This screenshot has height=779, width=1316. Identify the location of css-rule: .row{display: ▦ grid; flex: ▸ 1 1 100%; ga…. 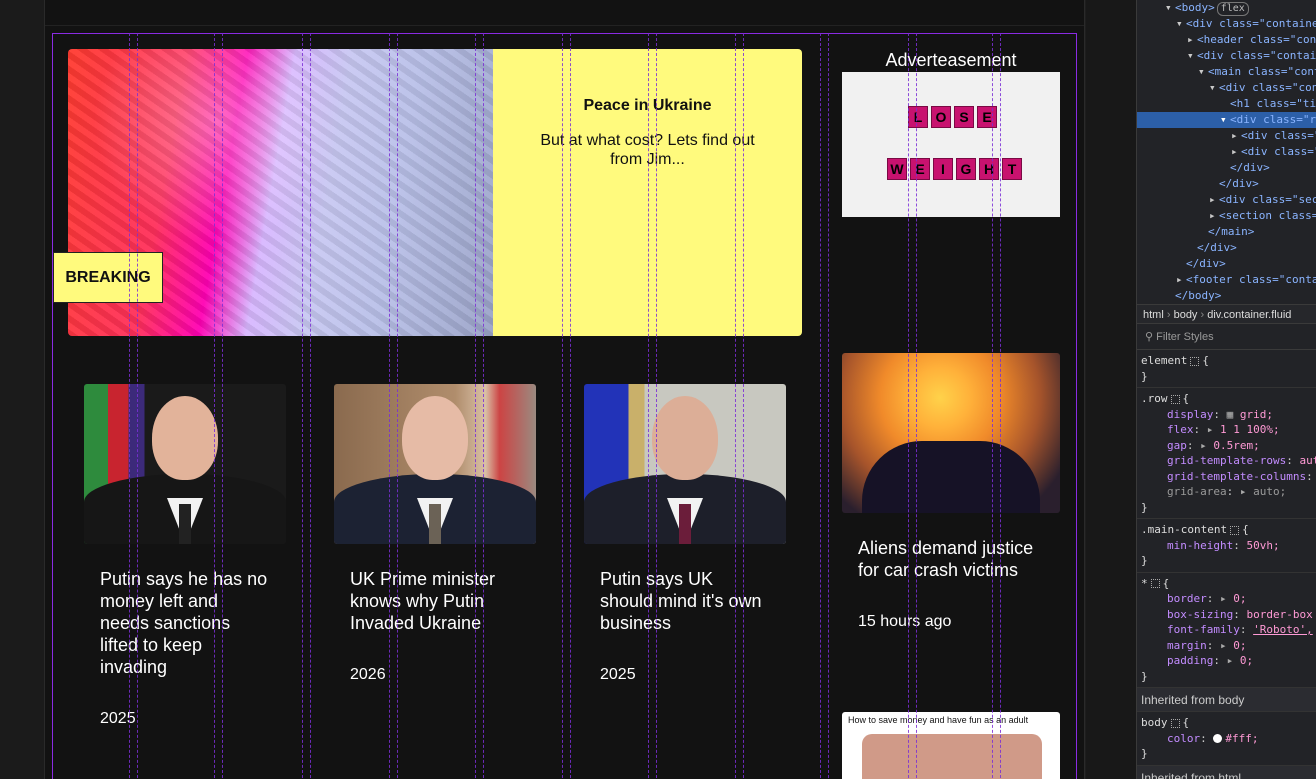
(1226, 453).